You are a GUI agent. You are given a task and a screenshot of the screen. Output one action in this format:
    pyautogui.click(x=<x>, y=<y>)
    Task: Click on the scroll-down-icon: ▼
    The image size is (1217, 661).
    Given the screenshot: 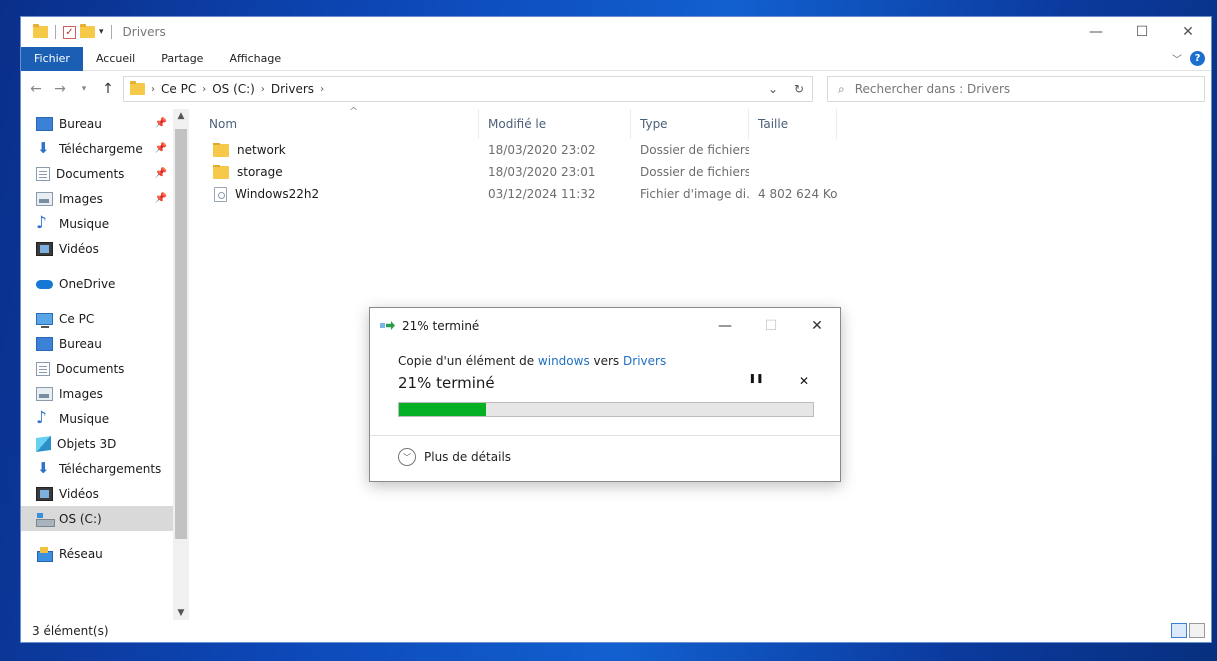 What is the action you would take?
    pyautogui.click(x=181, y=613)
    